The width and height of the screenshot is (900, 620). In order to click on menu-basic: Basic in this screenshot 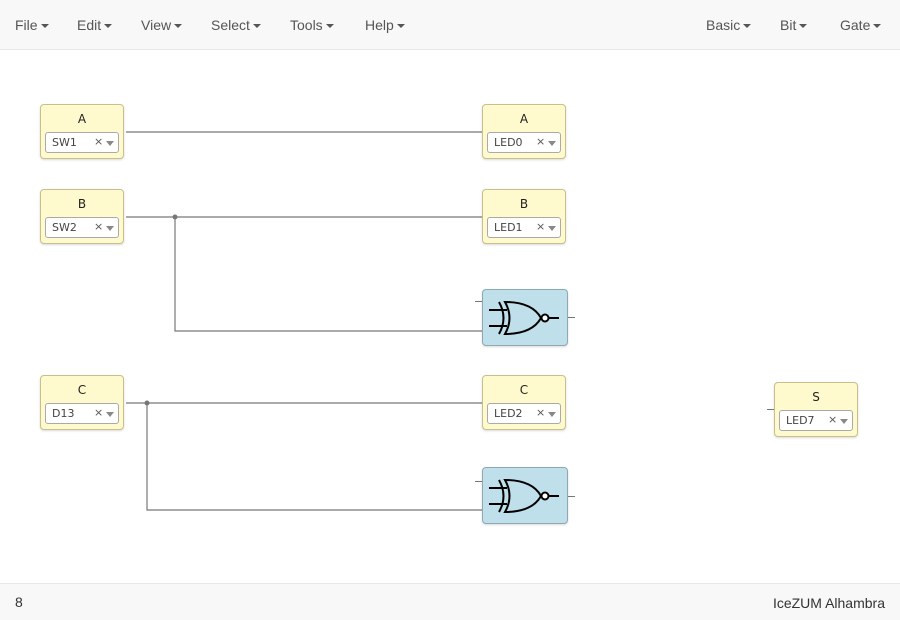, I will do `click(729, 25)`.